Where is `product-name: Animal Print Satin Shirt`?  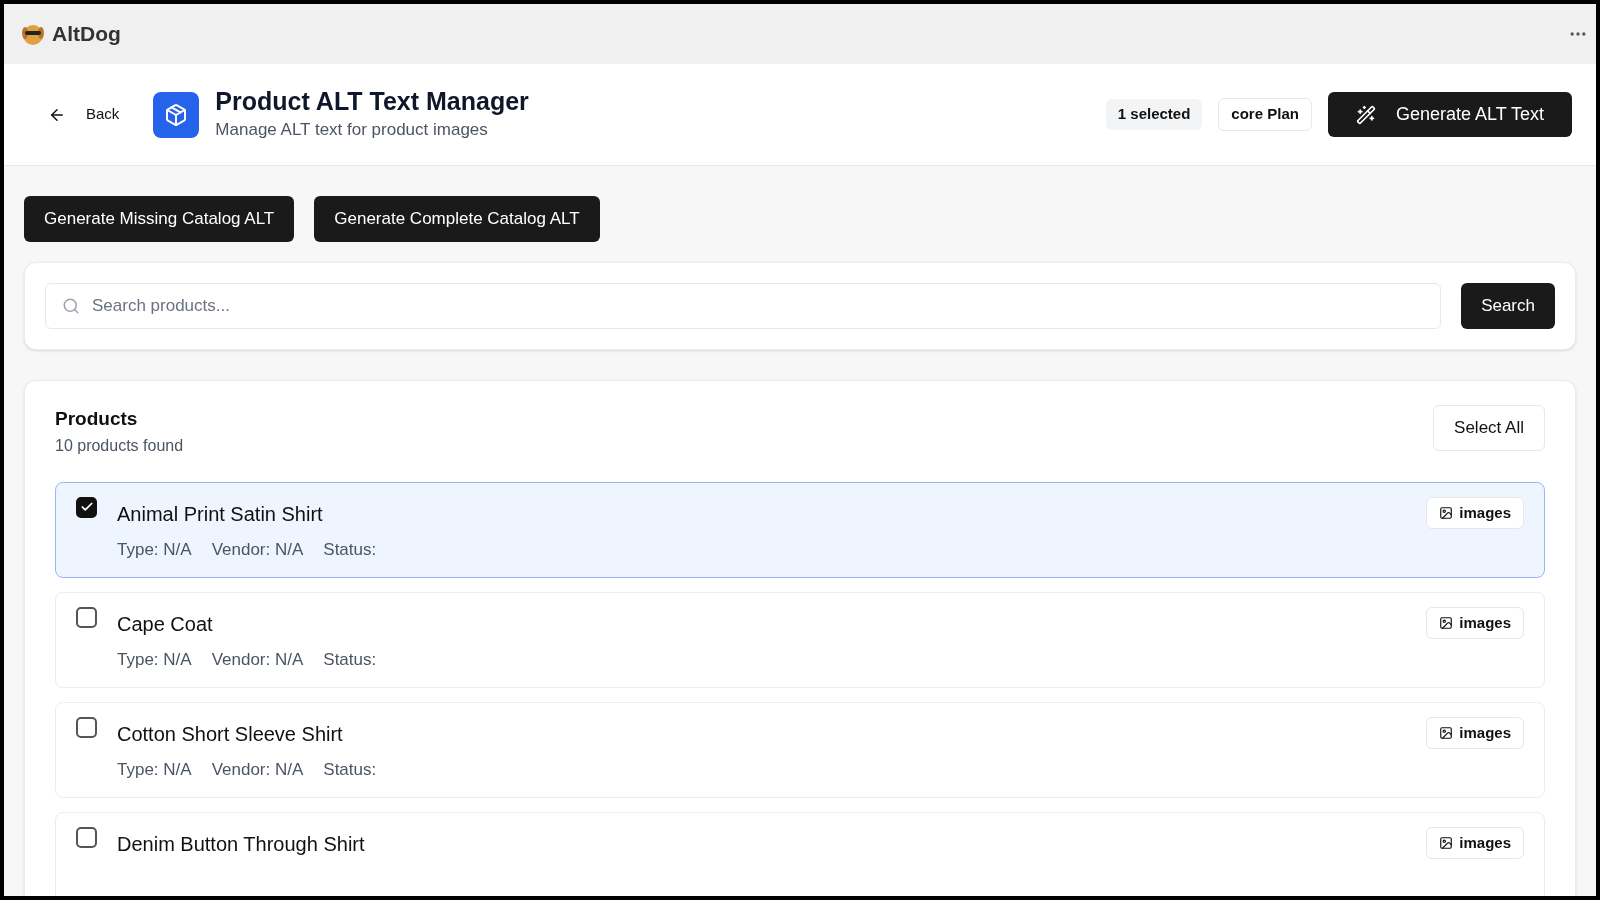
product-name: Animal Print Satin Shirt is located at coordinates (220, 514).